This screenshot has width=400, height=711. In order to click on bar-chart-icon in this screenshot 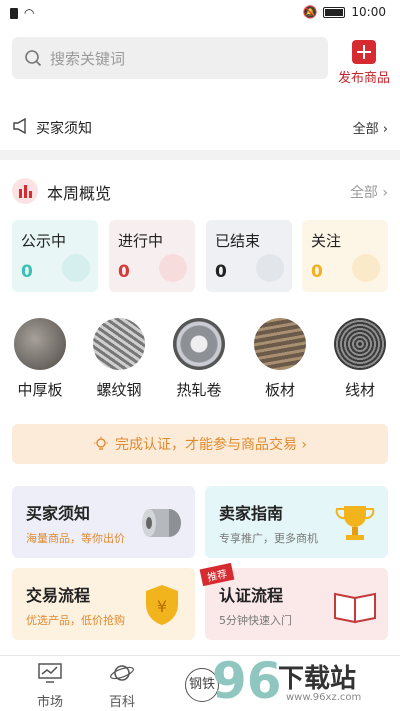, I will do `click(25, 191)`.